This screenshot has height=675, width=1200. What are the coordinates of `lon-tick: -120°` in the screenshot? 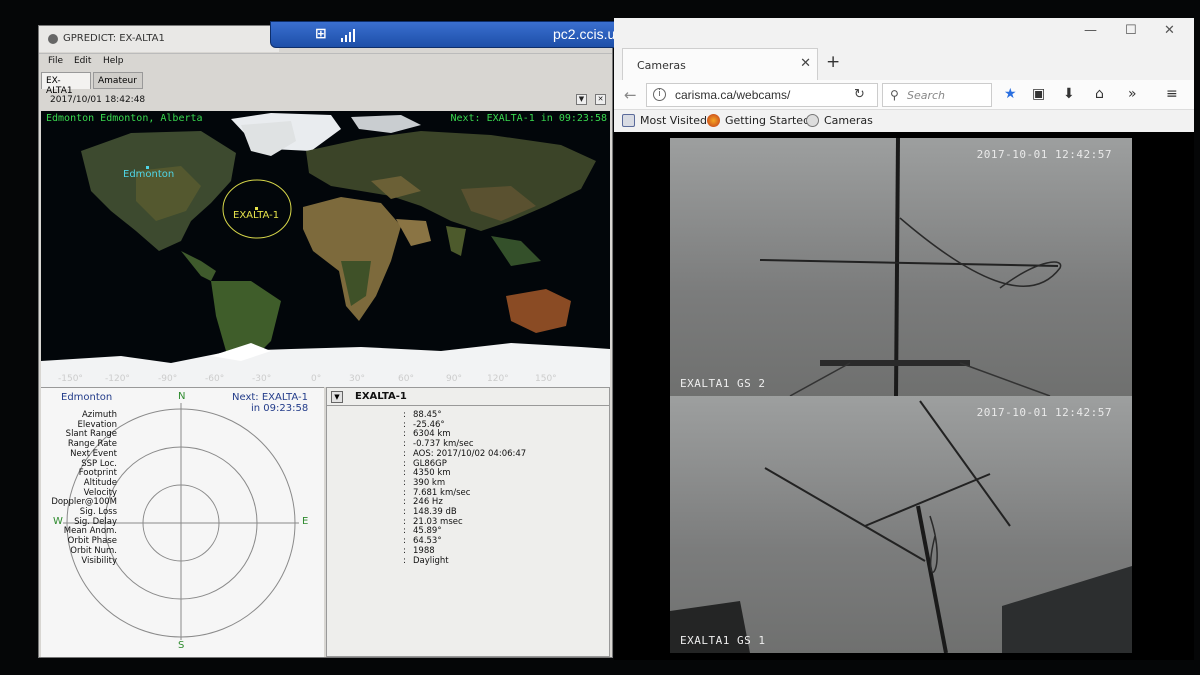 It's located at (117, 379).